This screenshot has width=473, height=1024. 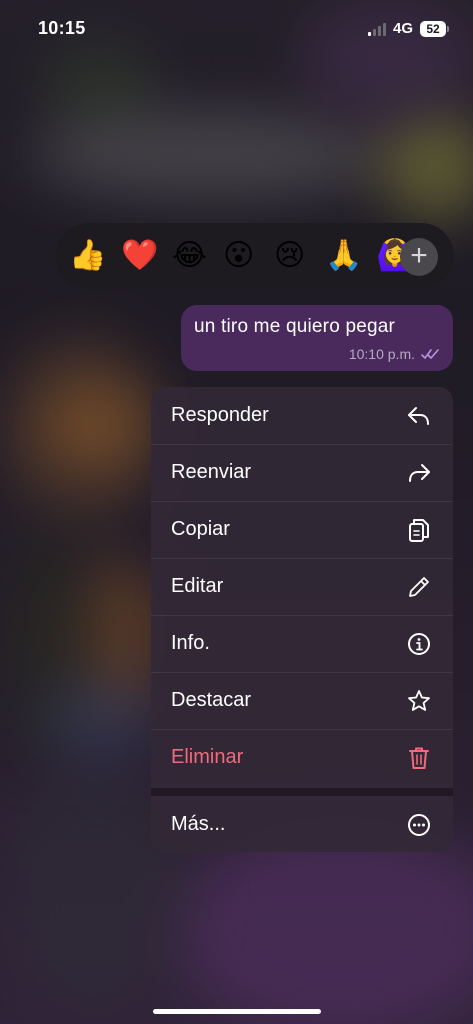 I want to click on menu-item-star: Destacar, so click(x=302, y=701).